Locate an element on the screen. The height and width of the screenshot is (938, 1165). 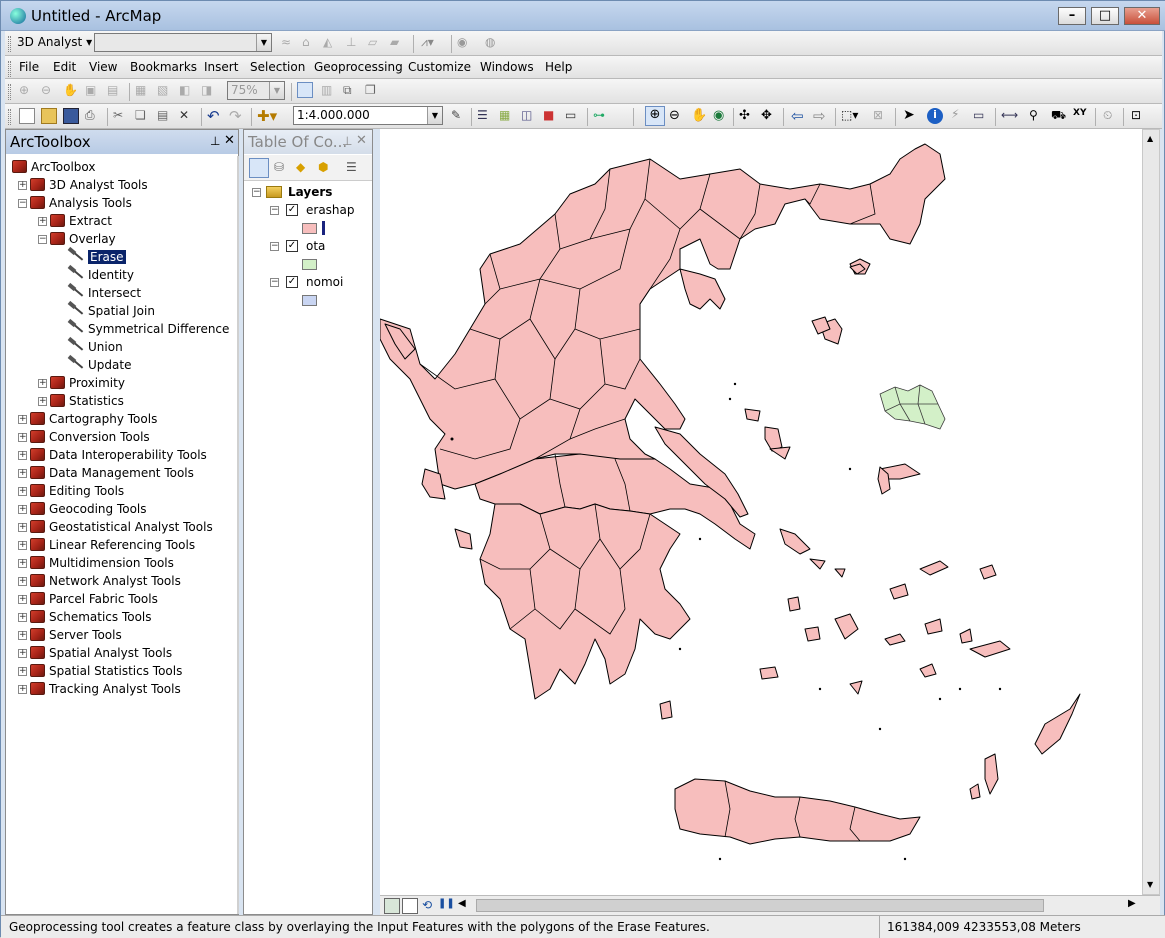
options-icon: ☰ is located at coordinates (354, 168).